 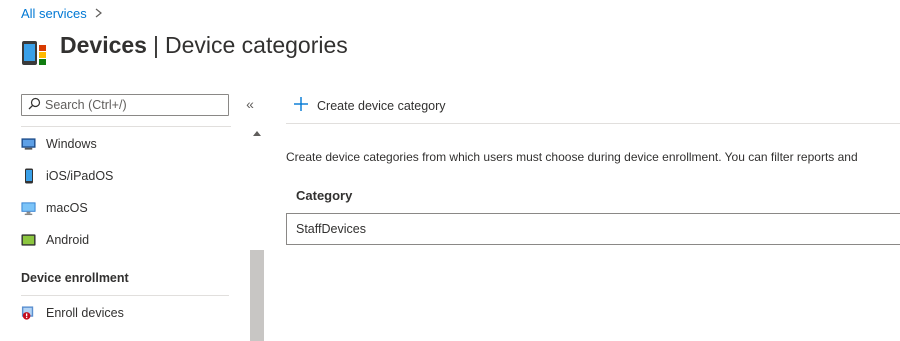 What do you see at coordinates (54, 13) in the screenshot?
I see `breadcrumb-all-services-link: All services` at bounding box center [54, 13].